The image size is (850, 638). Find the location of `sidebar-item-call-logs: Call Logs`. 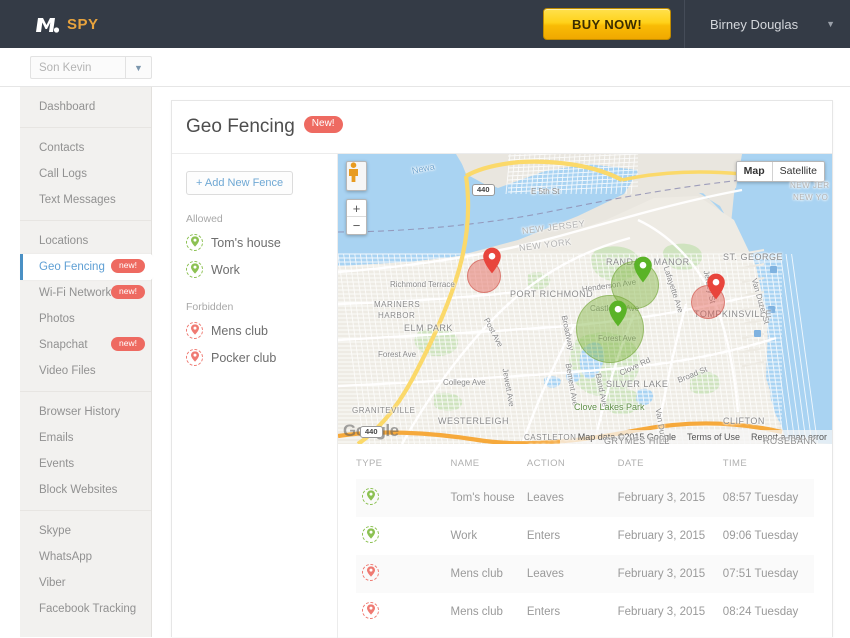

sidebar-item-call-logs: Call Logs is located at coordinates (85, 174).